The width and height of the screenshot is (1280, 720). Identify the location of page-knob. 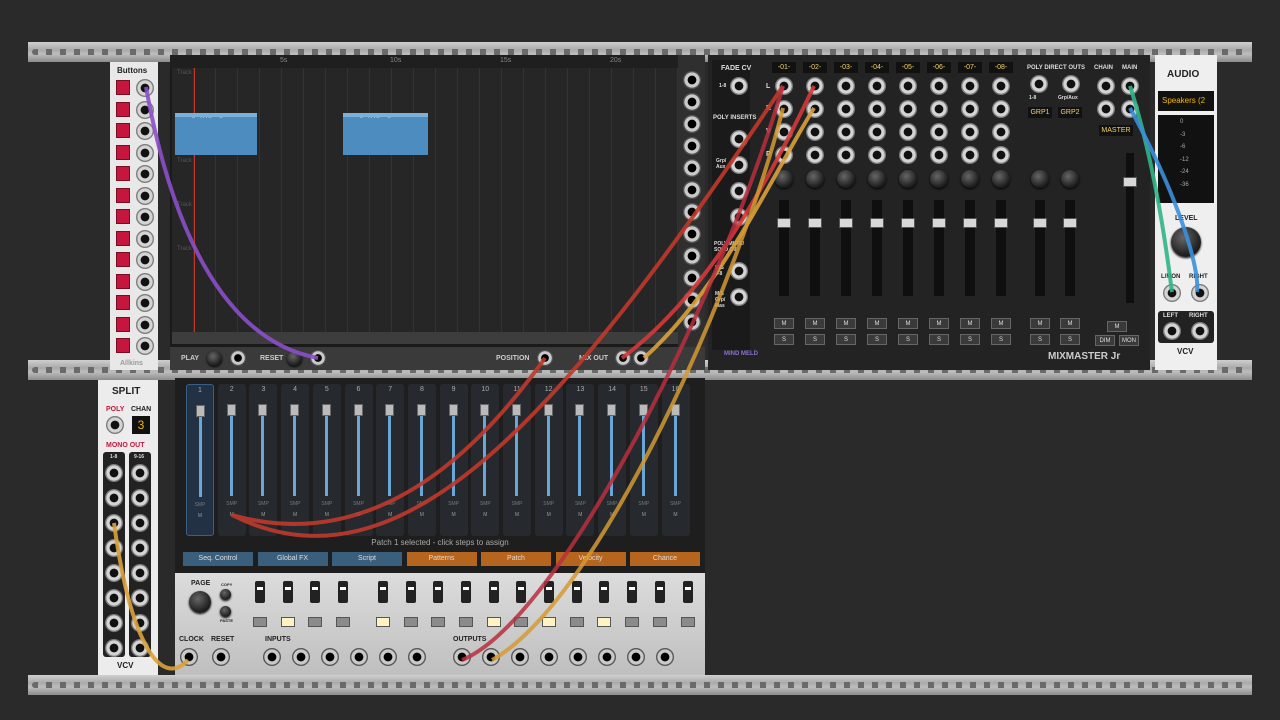
(200, 602).